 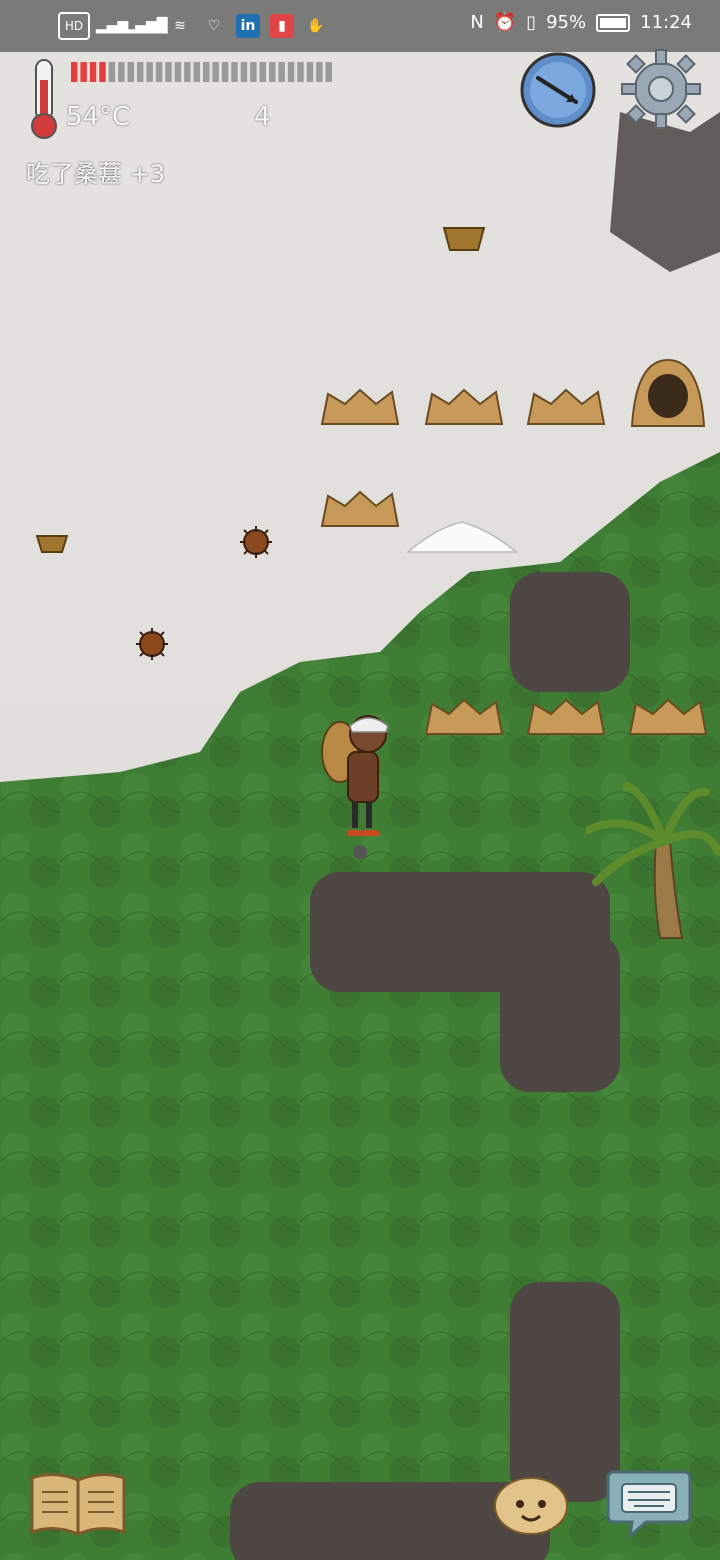 What do you see at coordinates (248, 26) in the screenshot?
I see `linkedin-icon: in` at bounding box center [248, 26].